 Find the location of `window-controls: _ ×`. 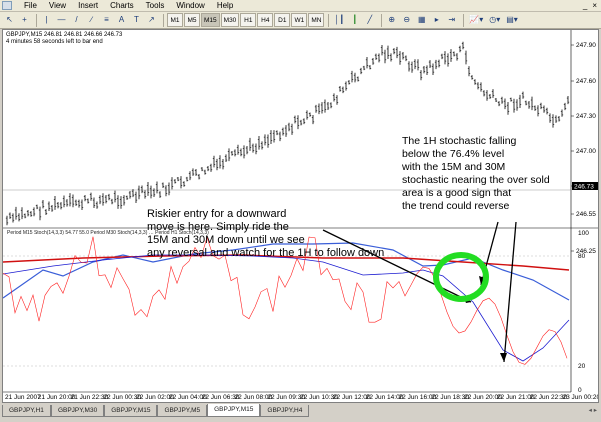

window-controls: _ × is located at coordinates (590, 5).